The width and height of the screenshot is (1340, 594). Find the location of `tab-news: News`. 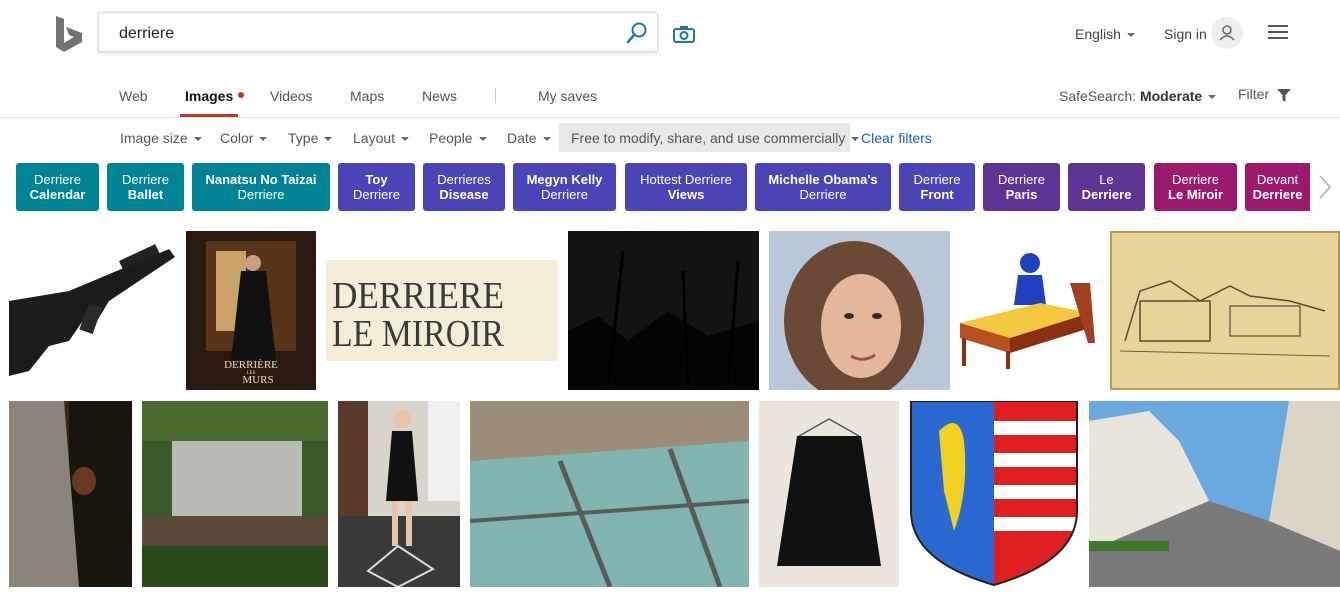

tab-news: News is located at coordinates (439, 96).